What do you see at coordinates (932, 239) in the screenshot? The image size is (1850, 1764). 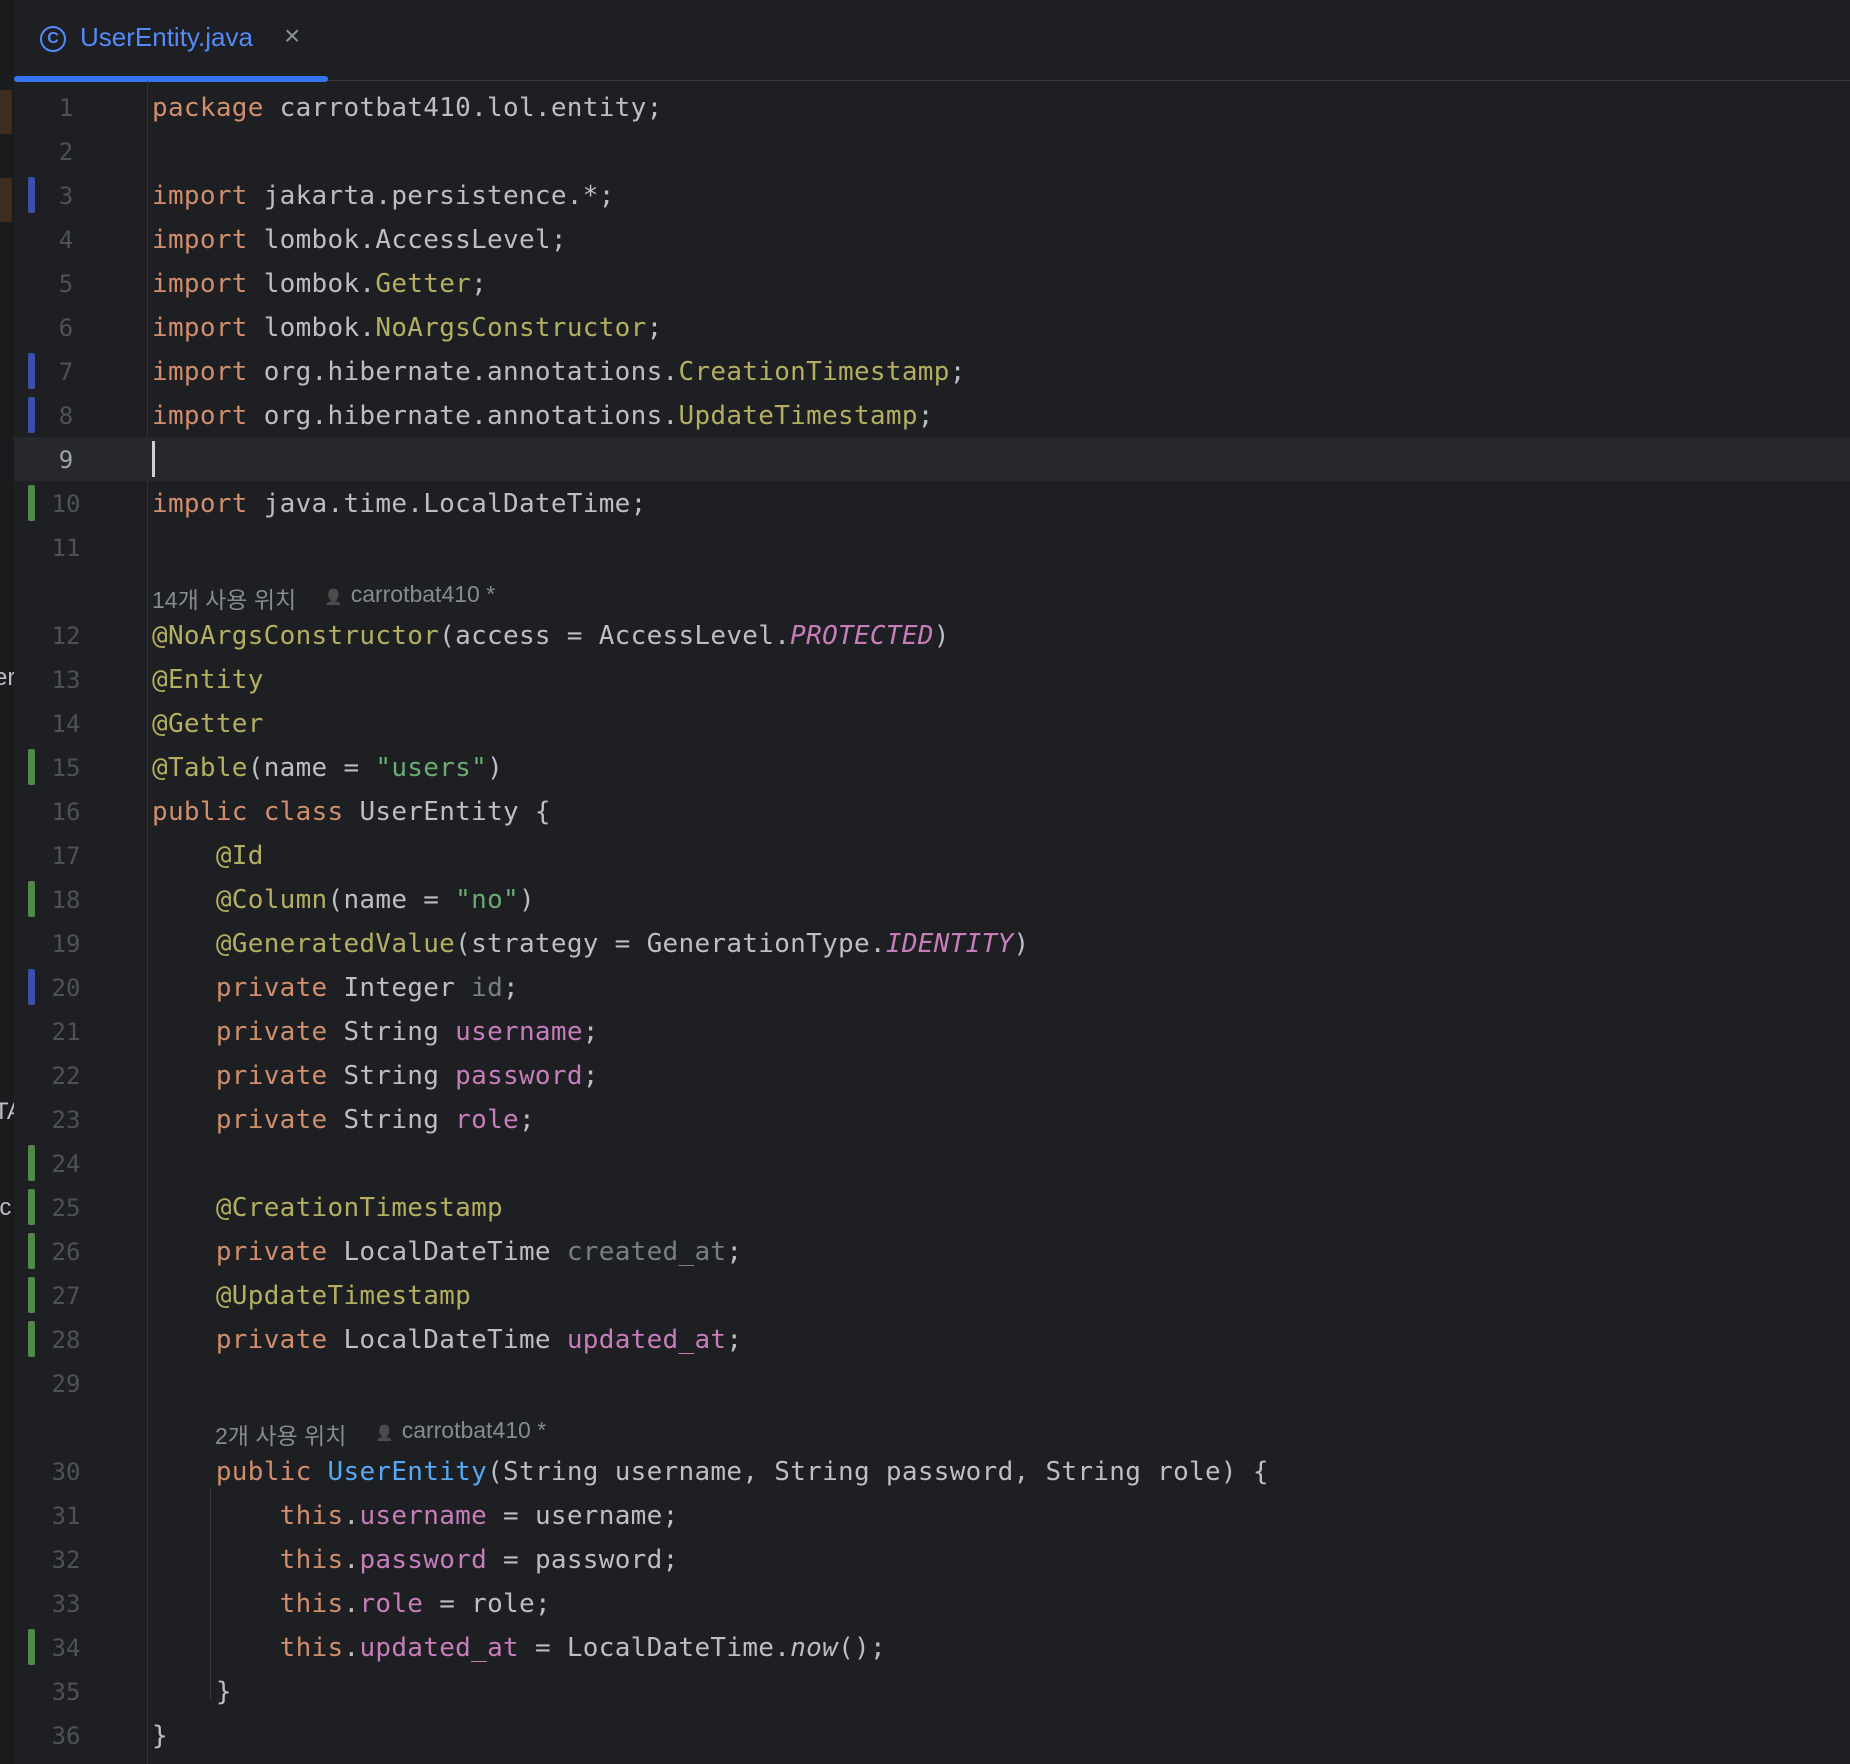 I see `code-line: 4 import lombok.AccessLevel;` at bounding box center [932, 239].